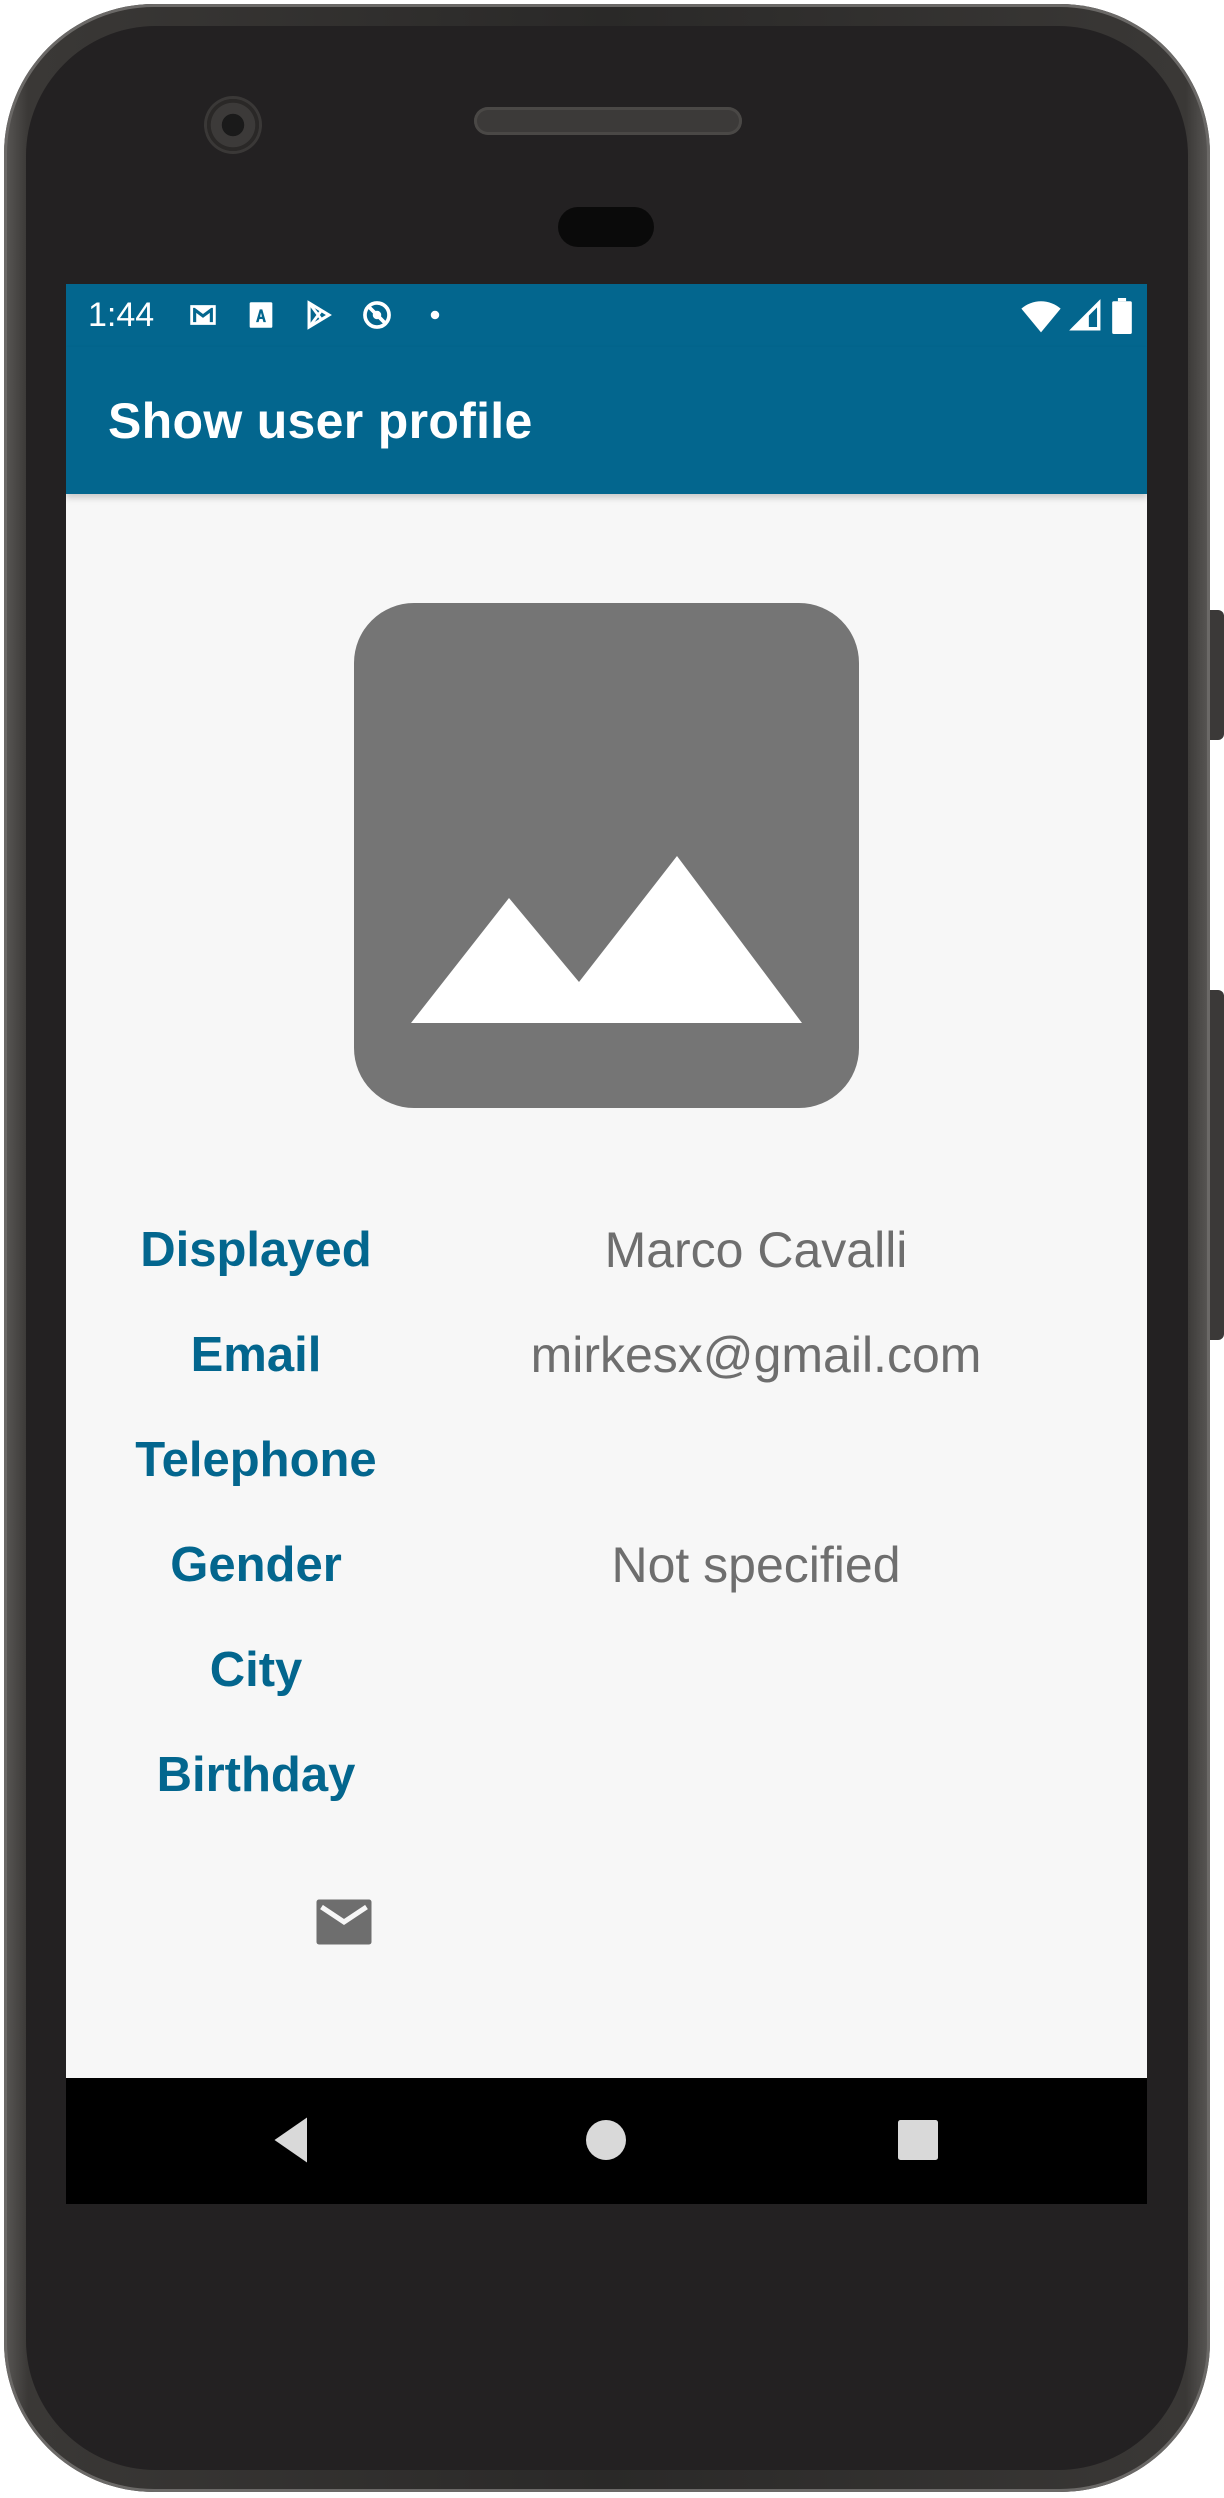 The height and width of the screenshot is (2498, 1224). I want to click on field-label: Email, so click(256, 1355).